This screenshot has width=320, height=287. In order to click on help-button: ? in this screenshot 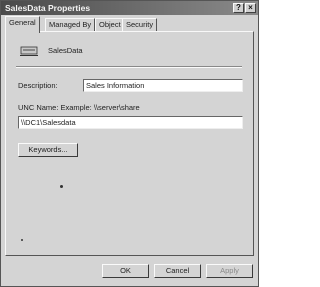, I will do `click(238, 8)`.